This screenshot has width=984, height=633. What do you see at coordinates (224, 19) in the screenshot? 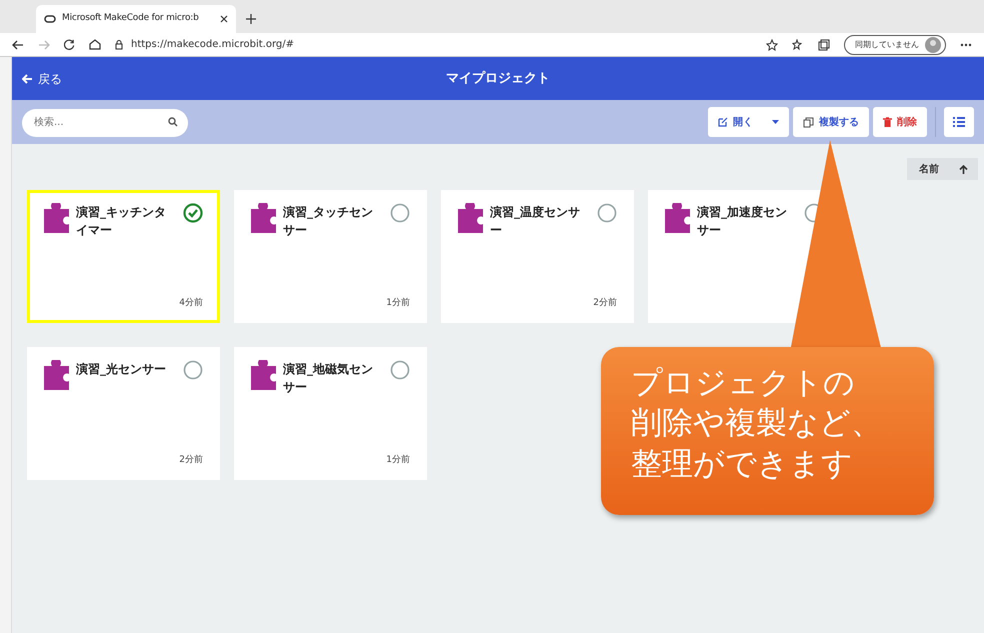
I see `close-icon` at bounding box center [224, 19].